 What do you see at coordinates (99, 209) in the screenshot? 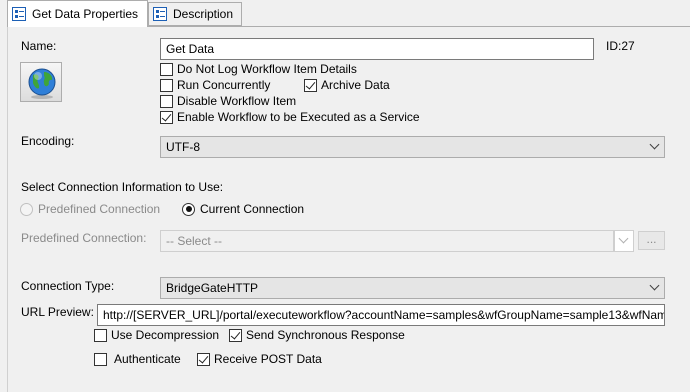
I see `radio-label: Predefined Connection` at bounding box center [99, 209].